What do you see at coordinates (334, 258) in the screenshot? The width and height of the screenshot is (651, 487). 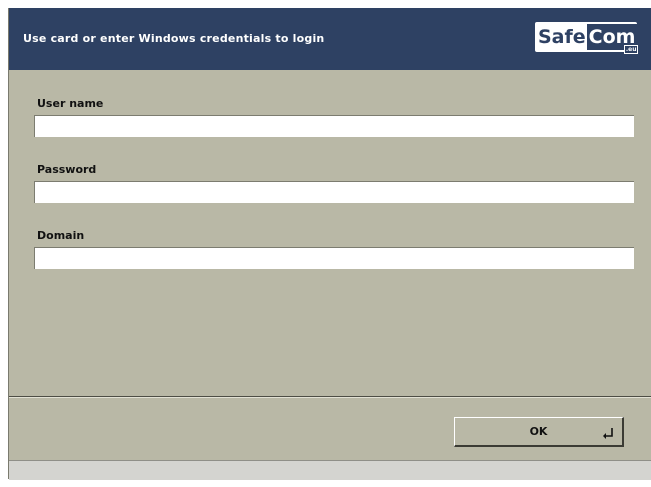 I see `domain-input` at bounding box center [334, 258].